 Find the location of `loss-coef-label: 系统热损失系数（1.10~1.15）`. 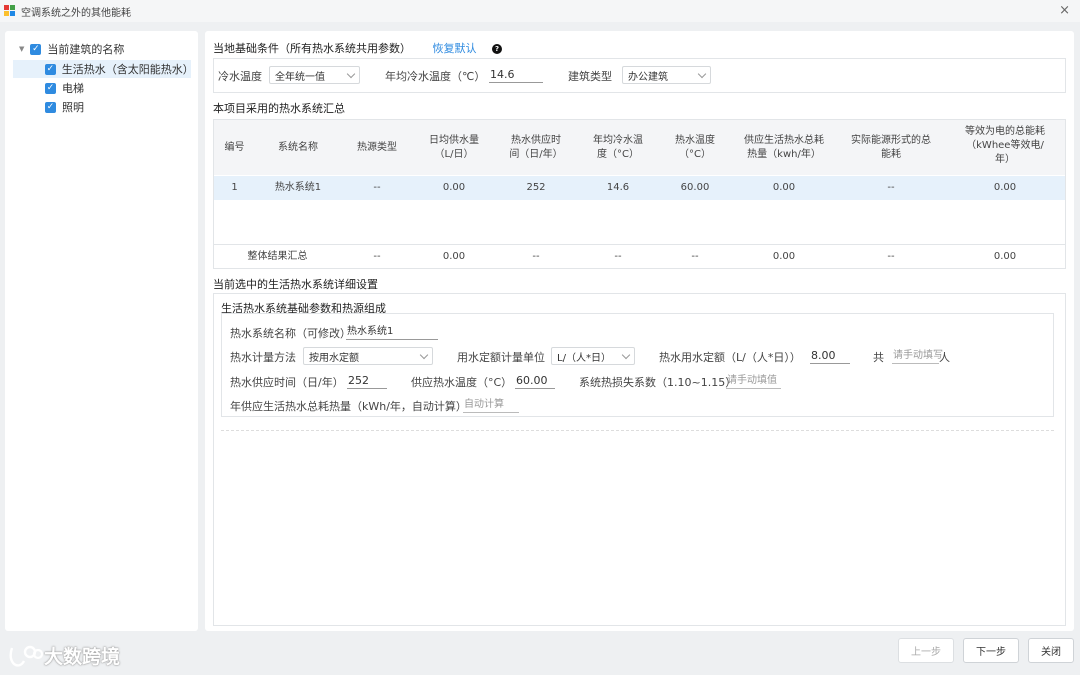

loss-coef-label: 系统热损失系数（1.10~1.15） is located at coordinates (658, 382).